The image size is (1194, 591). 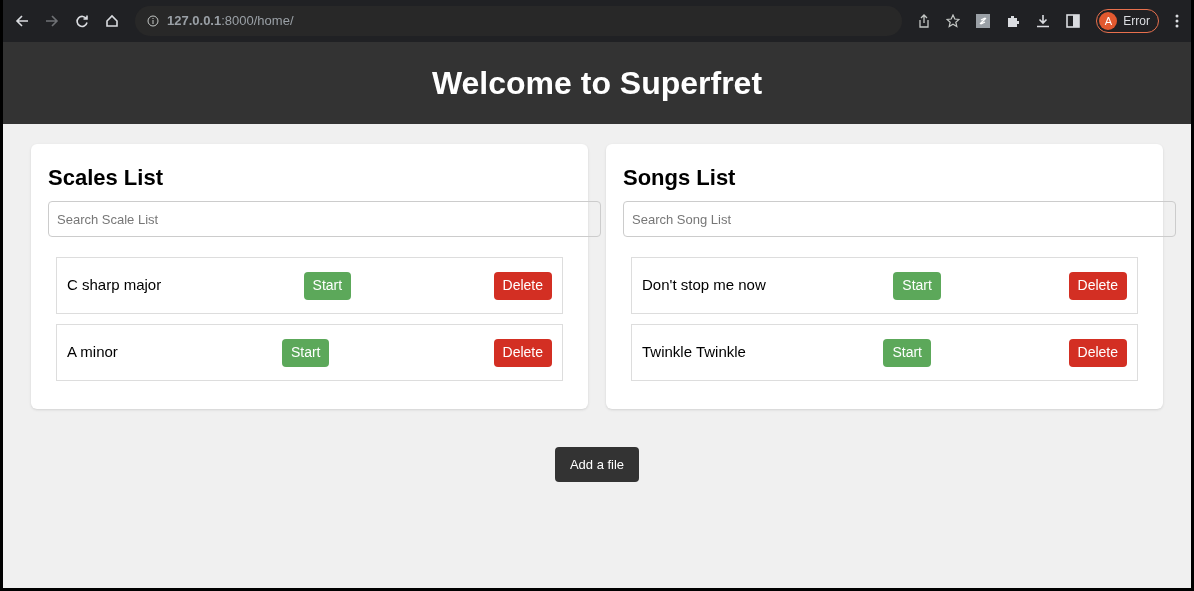 I want to click on search-field: Search Song List, so click(x=899, y=219).